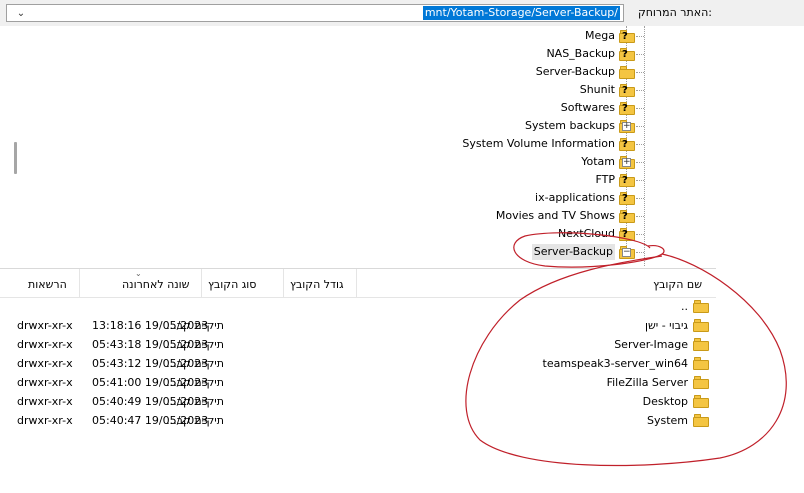  What do you see at coordinates (677, 284) in the screenshot?
I see `column-header-name: שם הקובץ` at bounding box center [677, 284].